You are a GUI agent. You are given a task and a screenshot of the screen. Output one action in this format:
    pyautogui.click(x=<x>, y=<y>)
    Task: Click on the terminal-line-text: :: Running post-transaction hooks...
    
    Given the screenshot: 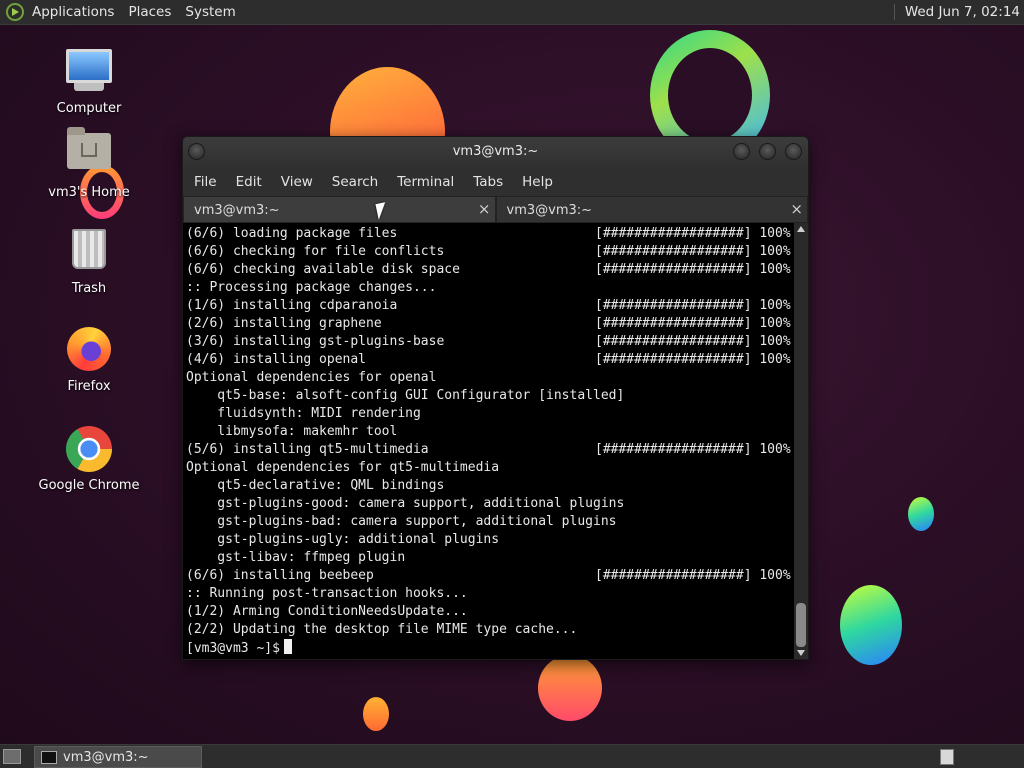 What is the action you would take?
    pyautogui.click(x=327, y=593)
    